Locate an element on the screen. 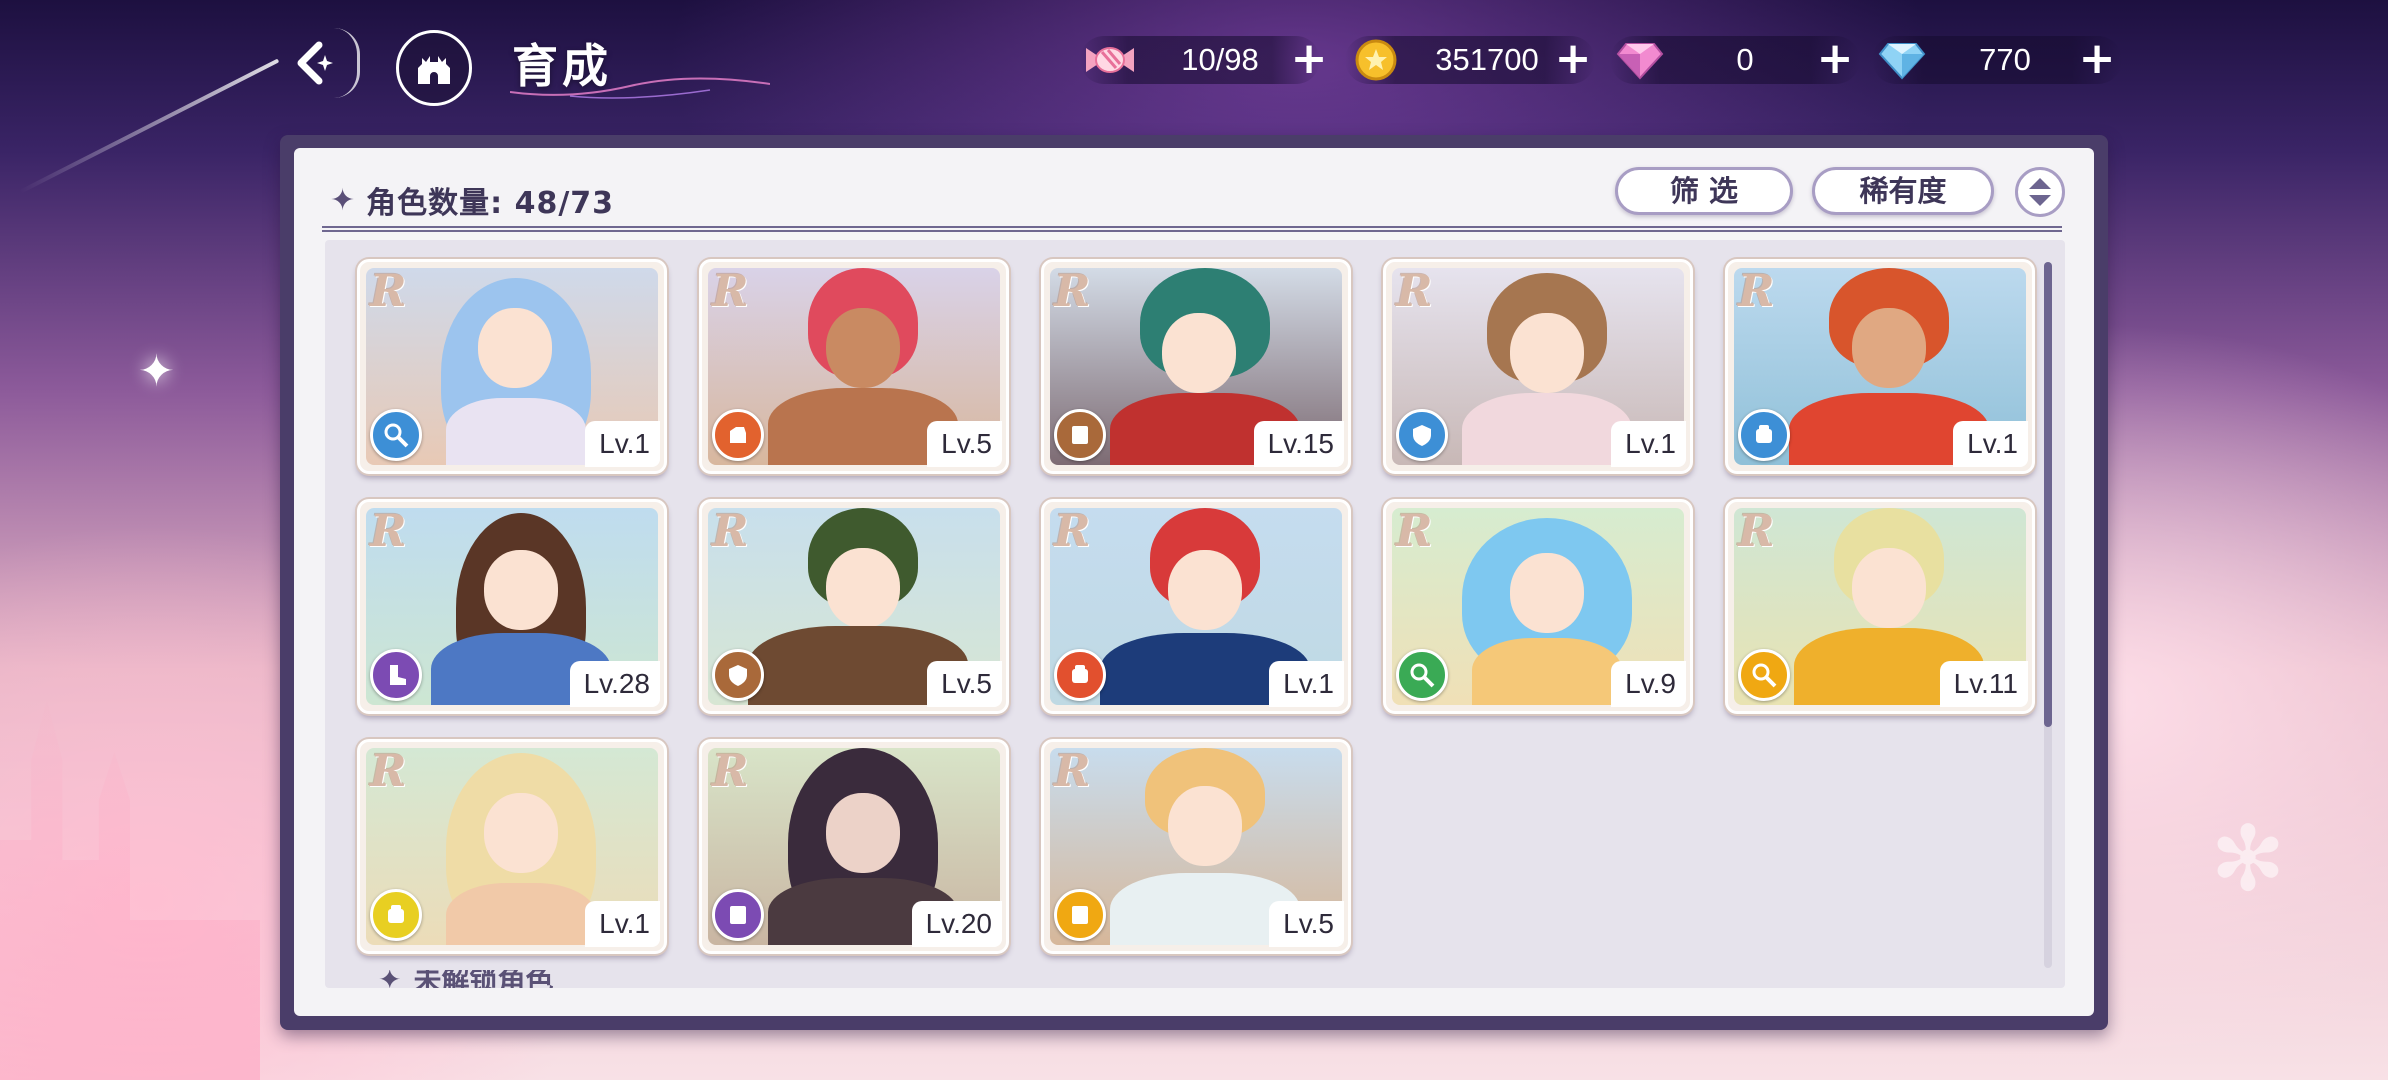 This screenshot has width=2388, height=1080. character-card: R Lv.11 is located at coordinates (1880, 606).